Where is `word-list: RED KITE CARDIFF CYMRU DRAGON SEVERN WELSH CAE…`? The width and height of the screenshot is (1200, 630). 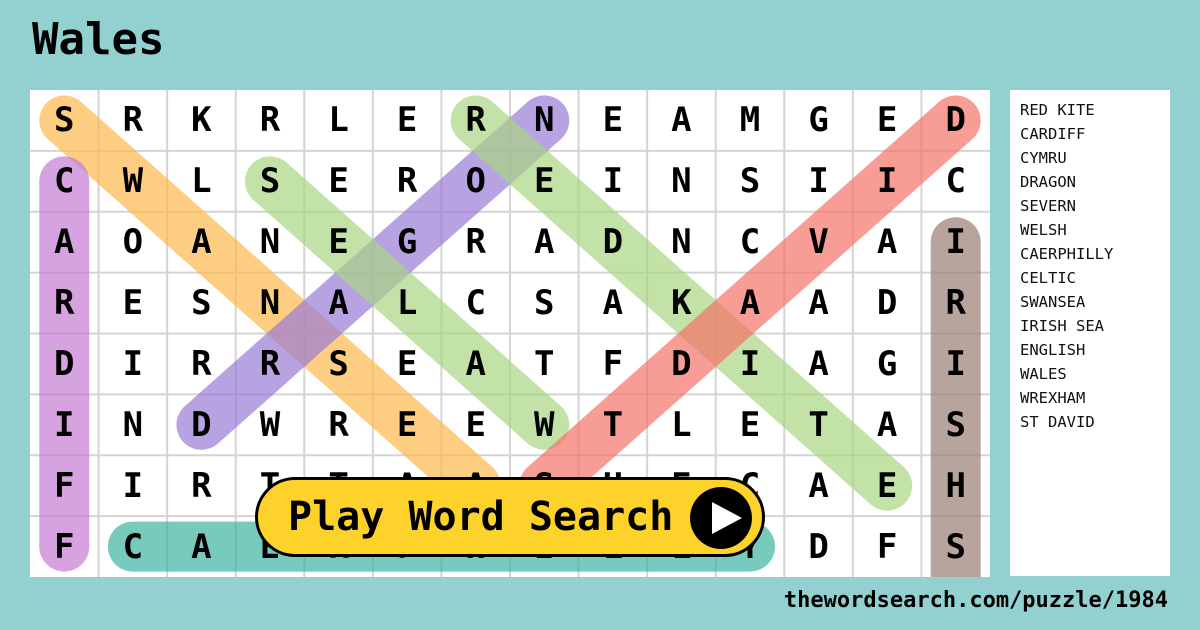
word-list: RED KITE CARDIFF CYMRU DRAGON SEVERN WELSH CAE… is located at coordinates (1090, 333).